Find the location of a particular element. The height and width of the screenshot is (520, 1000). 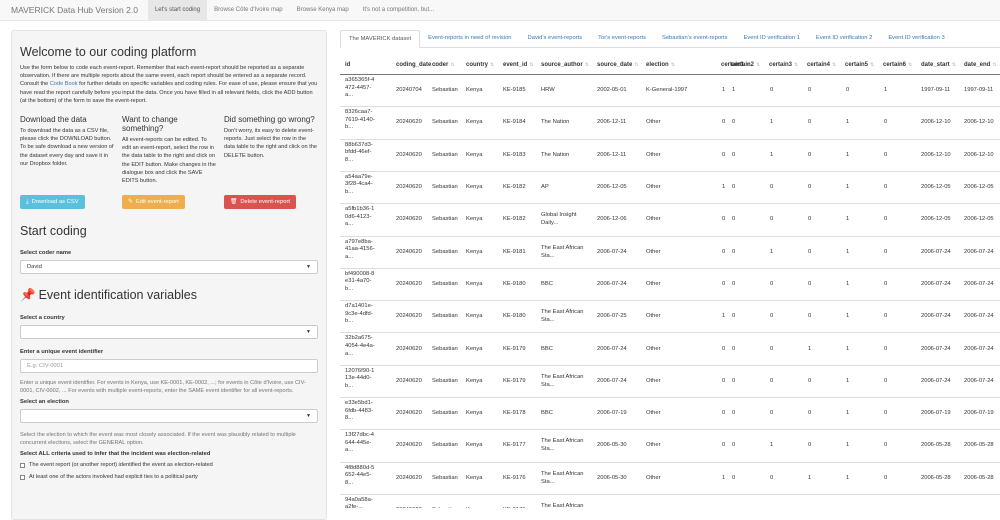

cell-event-id: KE-9180 is located at coordinates (514, 283).